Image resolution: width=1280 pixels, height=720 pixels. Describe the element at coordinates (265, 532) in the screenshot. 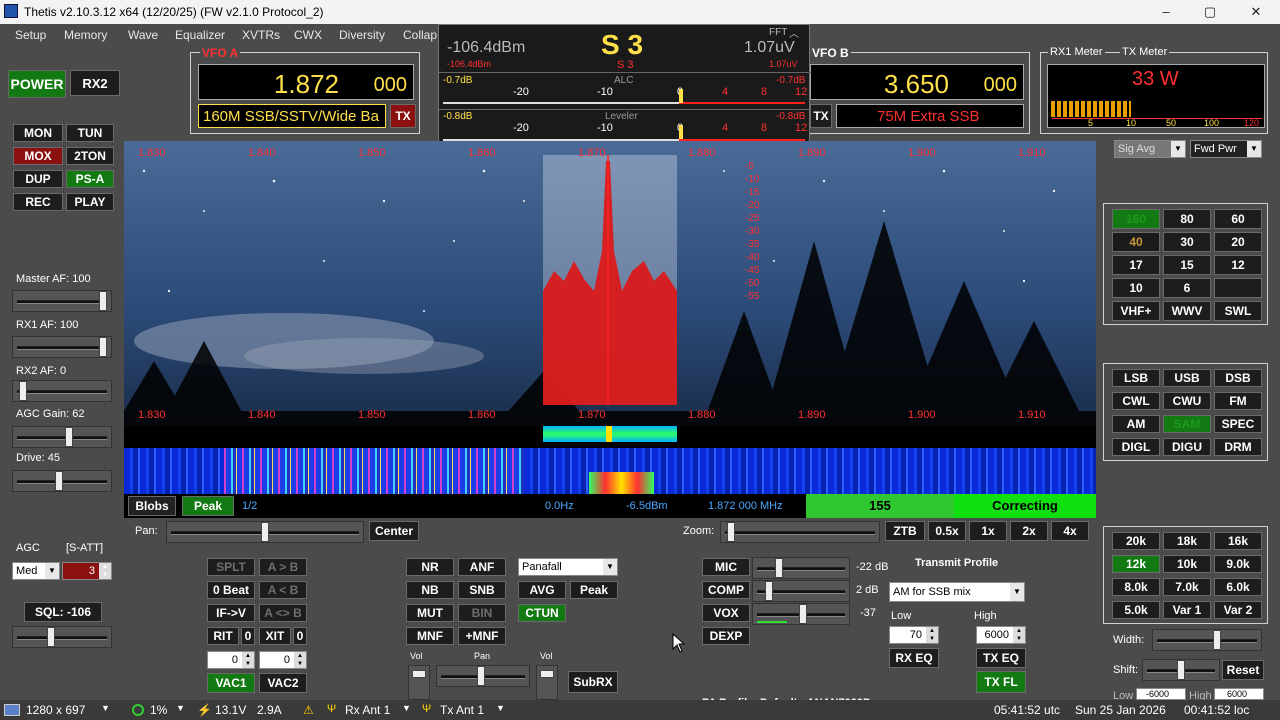

I see `pan-slider` at that location.